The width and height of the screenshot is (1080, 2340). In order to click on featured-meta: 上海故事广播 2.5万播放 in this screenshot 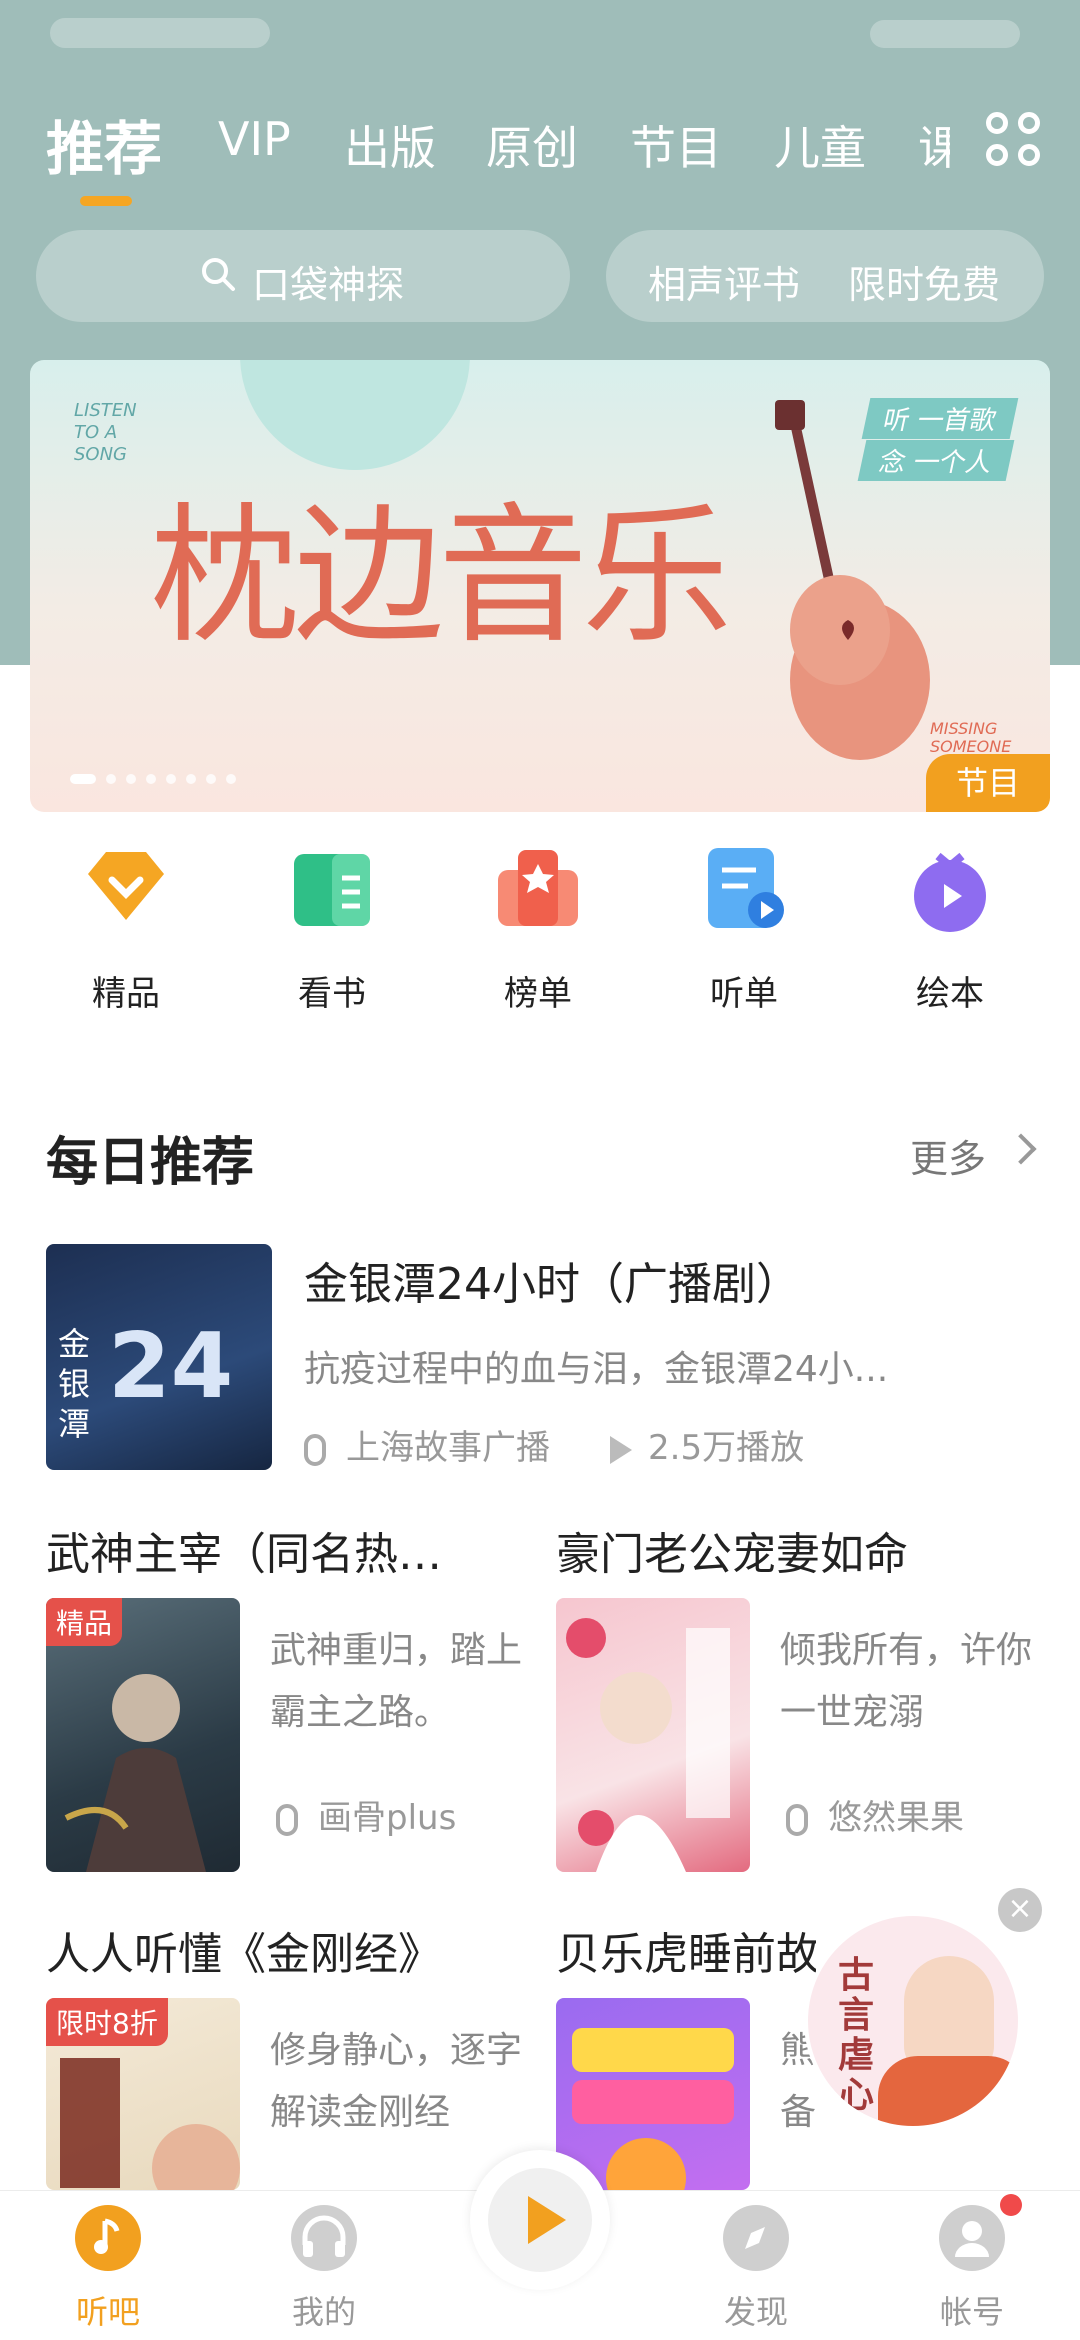, I will do `click(554, 1444)`.